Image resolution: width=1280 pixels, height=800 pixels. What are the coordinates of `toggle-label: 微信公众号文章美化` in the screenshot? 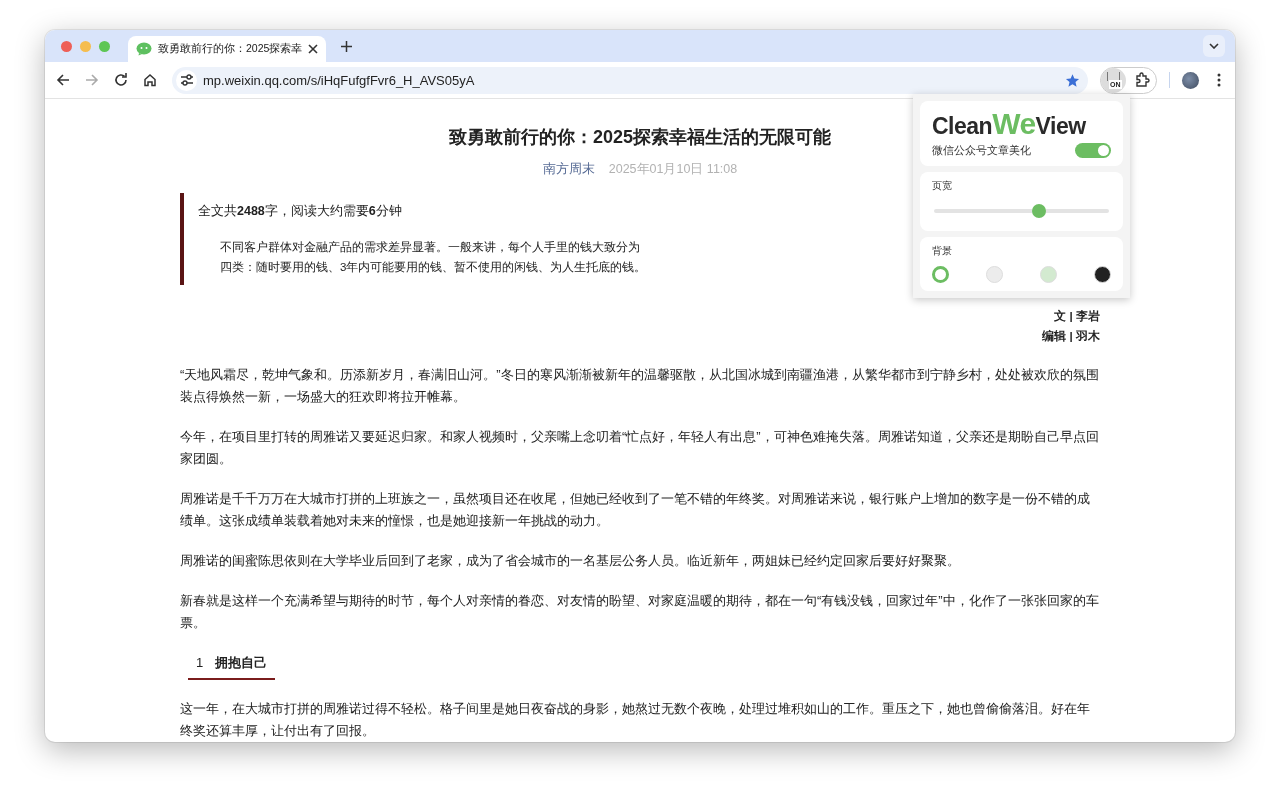 It's located at (981, 150).